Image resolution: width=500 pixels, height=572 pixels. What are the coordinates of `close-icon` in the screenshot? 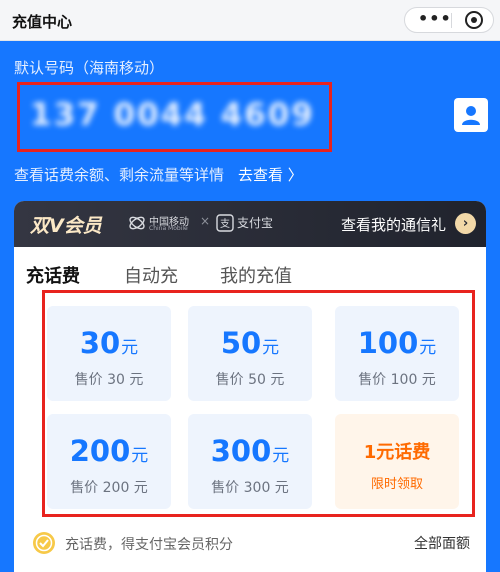 It's located at (474, 20).